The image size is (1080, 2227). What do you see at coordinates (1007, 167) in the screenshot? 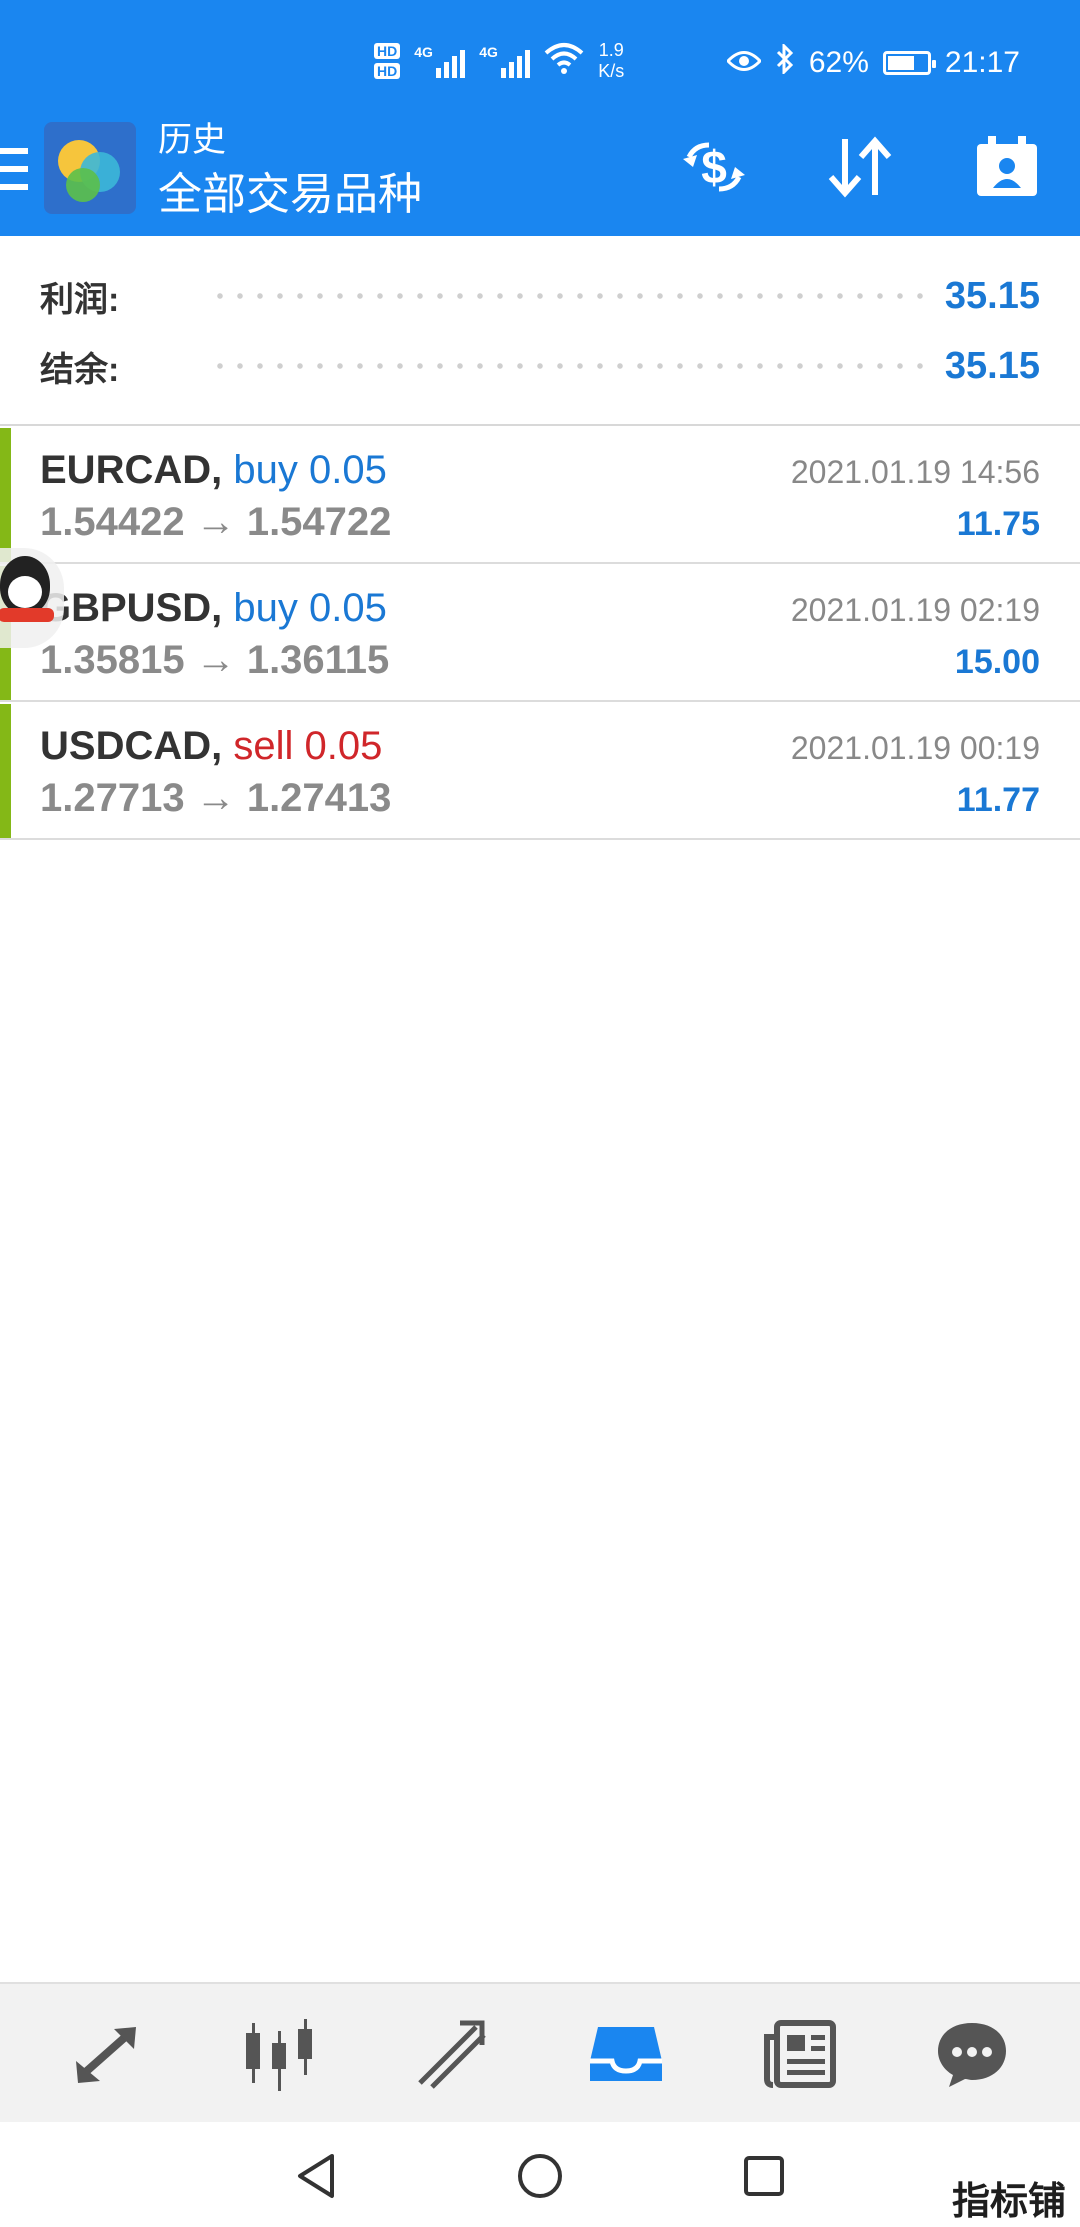
I see `period-calendar-icon` at bounding box center [1007, 167].